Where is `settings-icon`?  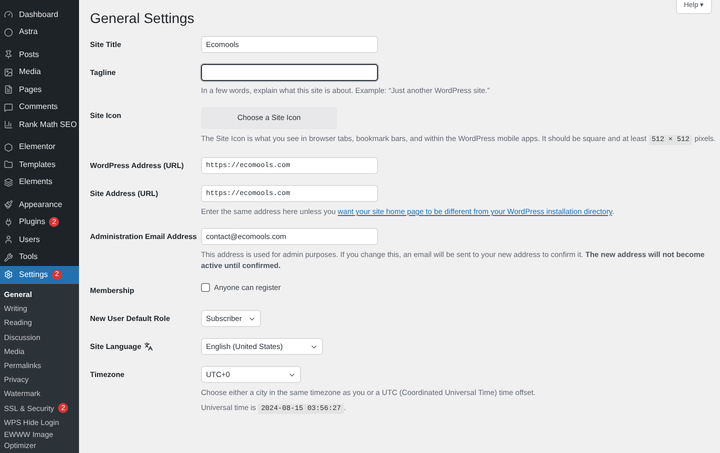
settings-icon is located at coordinates (8, 275).